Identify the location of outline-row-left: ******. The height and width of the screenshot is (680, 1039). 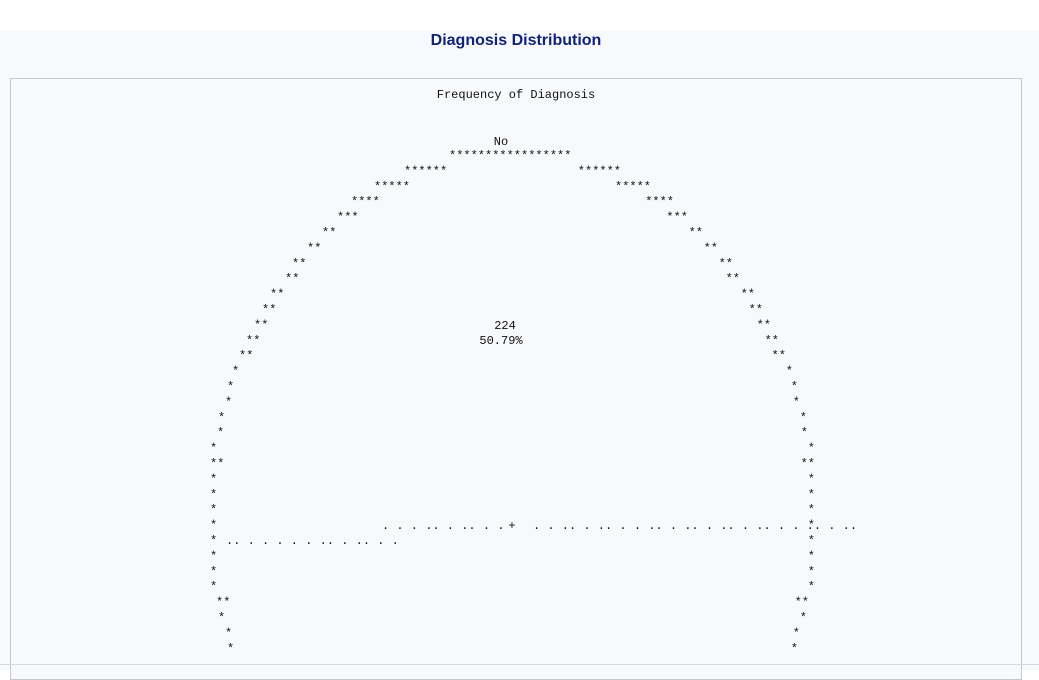
(425, 171).